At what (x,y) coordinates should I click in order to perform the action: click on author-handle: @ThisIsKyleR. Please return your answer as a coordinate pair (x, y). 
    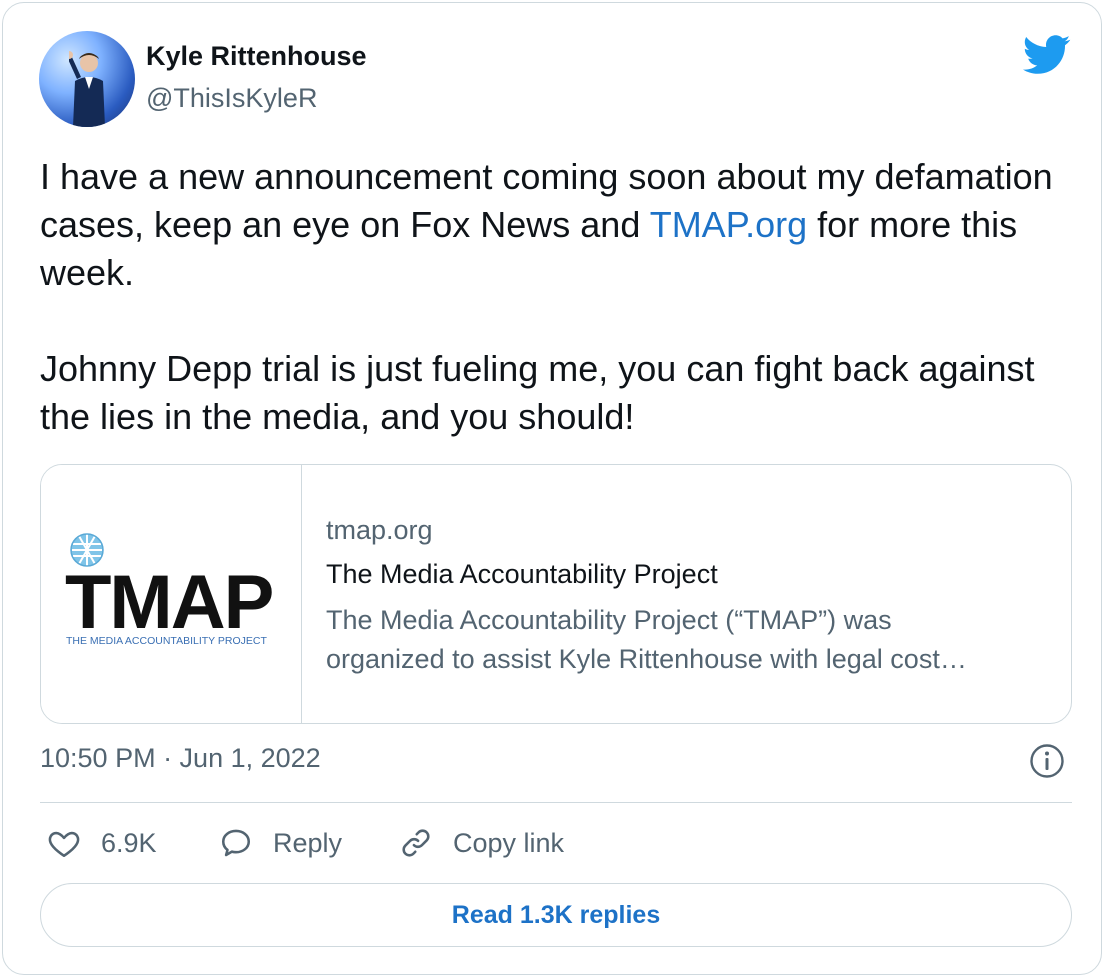
    Looking at the image, I should click on (231, 98).